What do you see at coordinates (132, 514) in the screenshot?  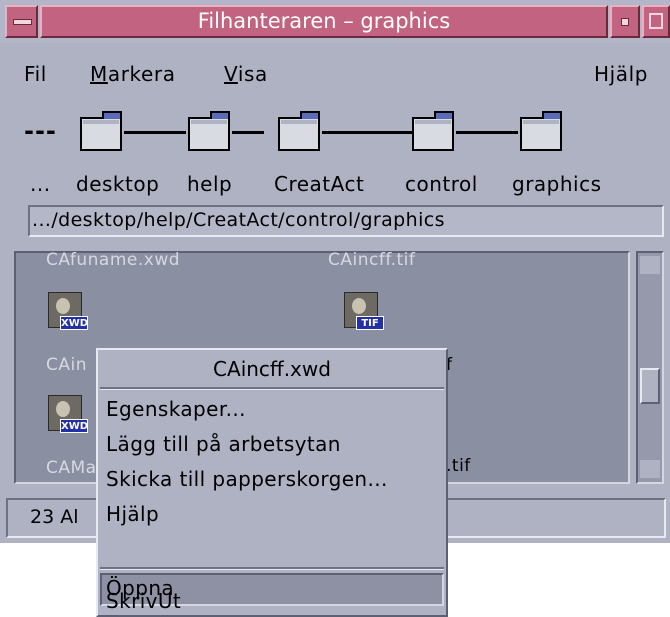 I see `menu-item-help: Hjälp` at bounding box center [132, 514].